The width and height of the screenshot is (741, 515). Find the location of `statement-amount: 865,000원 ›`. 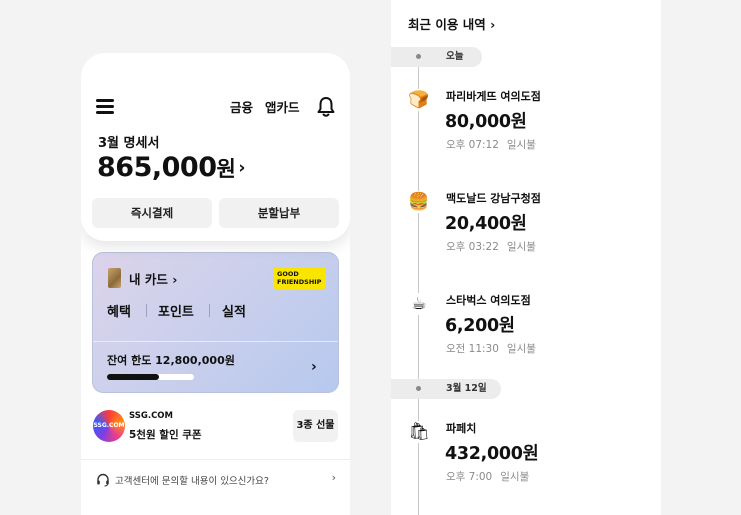

statement-amount: 865,000원 › is located at coordinates (171, 167).